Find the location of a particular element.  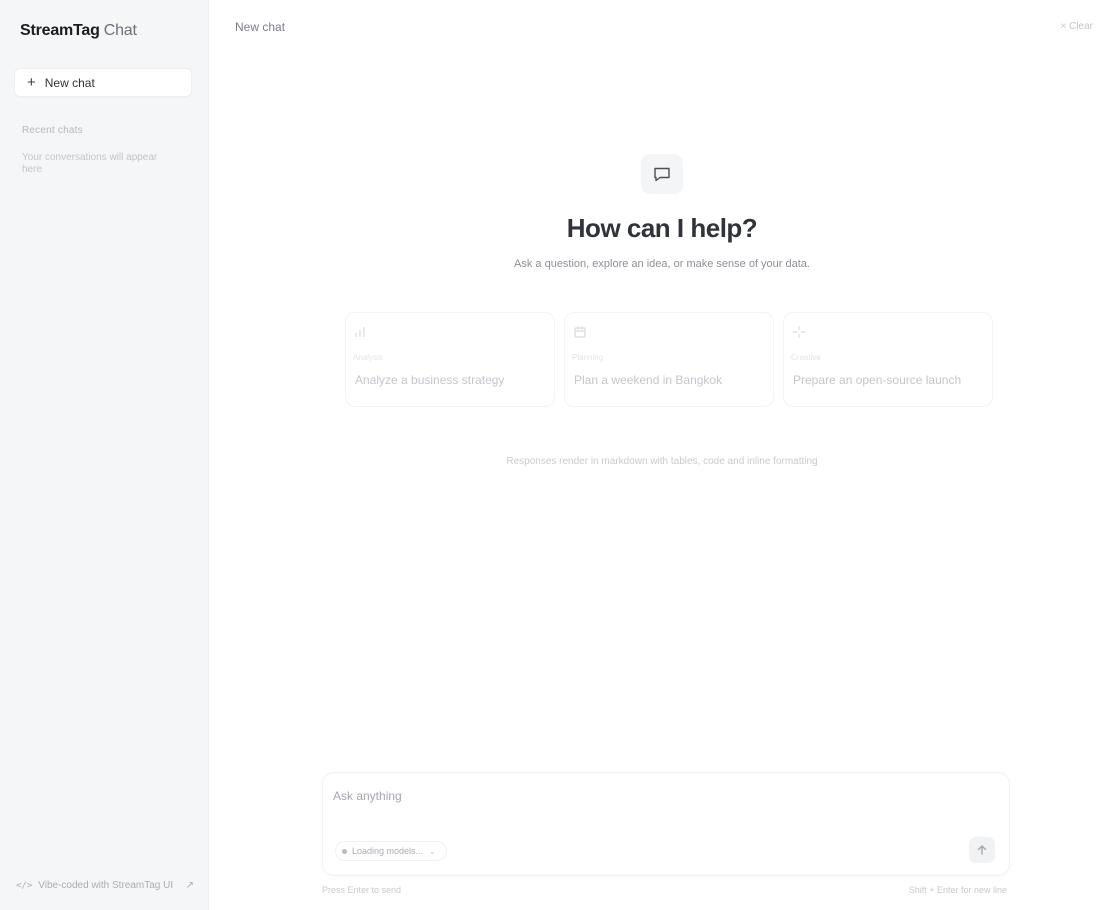

send-button is located at coordinates (982, 850).